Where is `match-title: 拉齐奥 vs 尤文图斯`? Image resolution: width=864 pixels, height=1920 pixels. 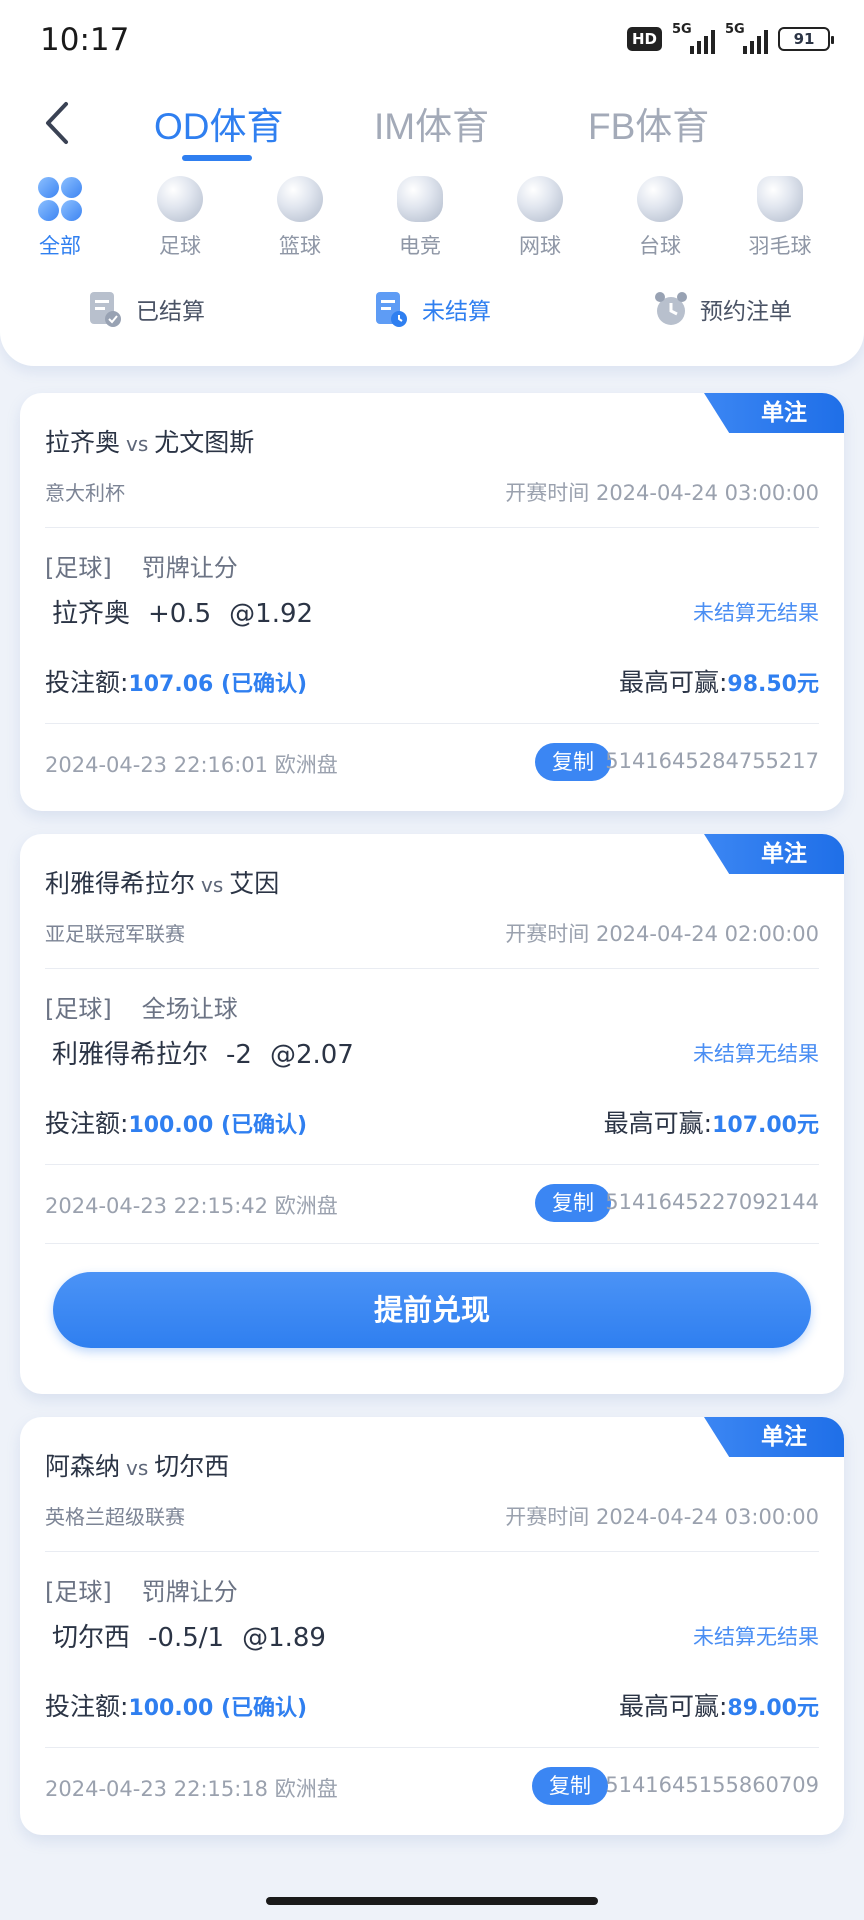 match-title: 拉齐奥 vs 尤文图斯 is located at coordinates (150, 442).